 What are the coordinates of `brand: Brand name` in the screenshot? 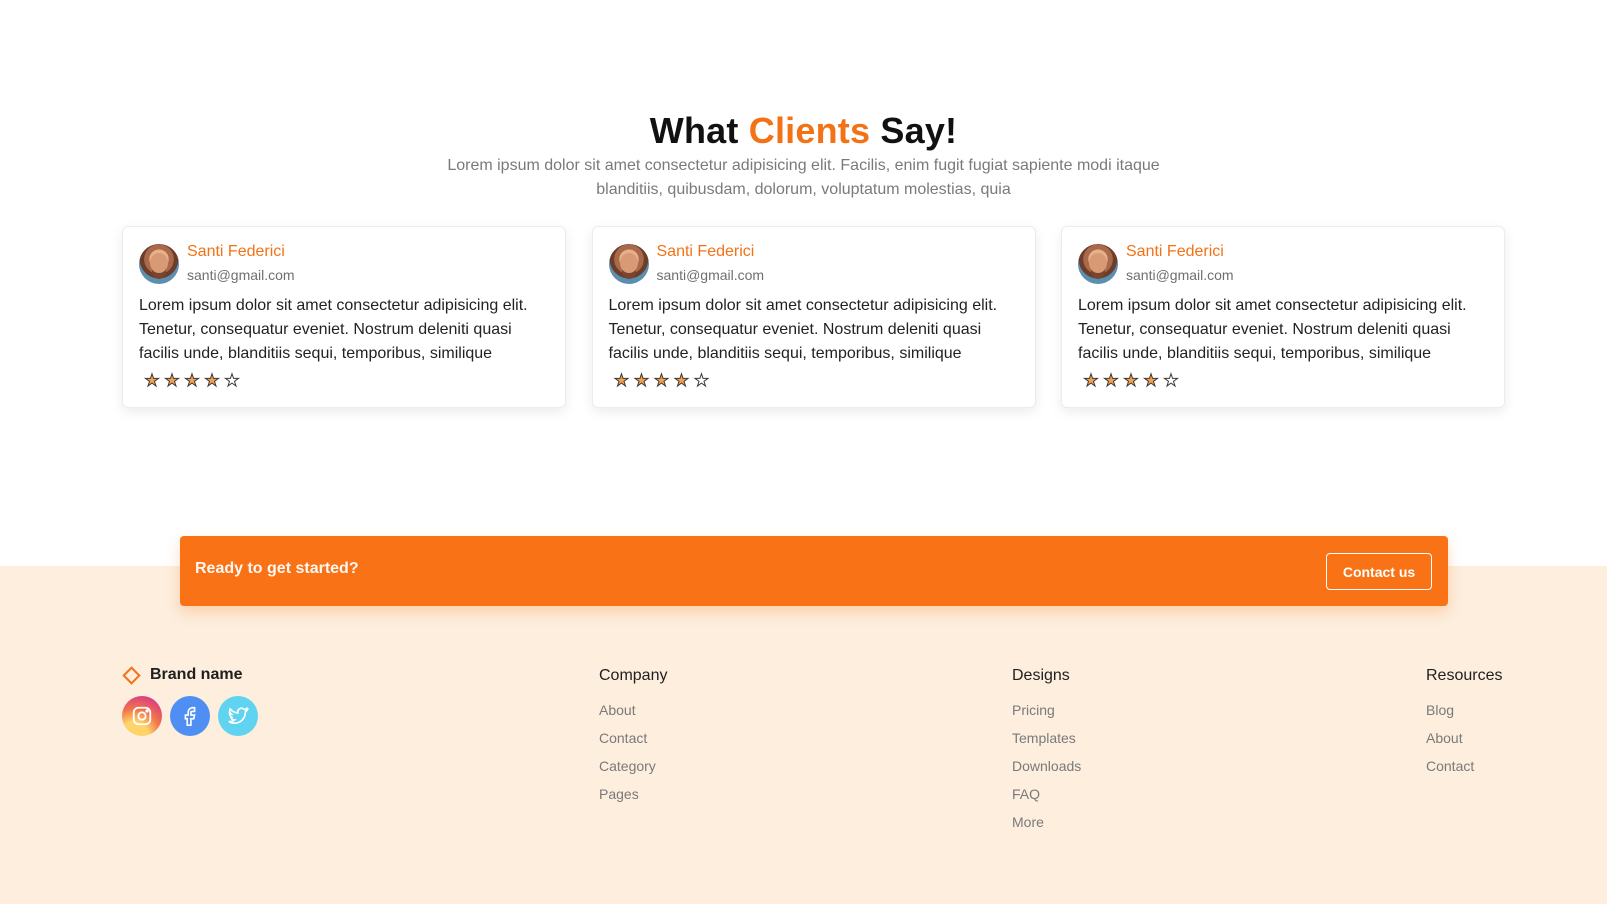 It's located at (182, 675).